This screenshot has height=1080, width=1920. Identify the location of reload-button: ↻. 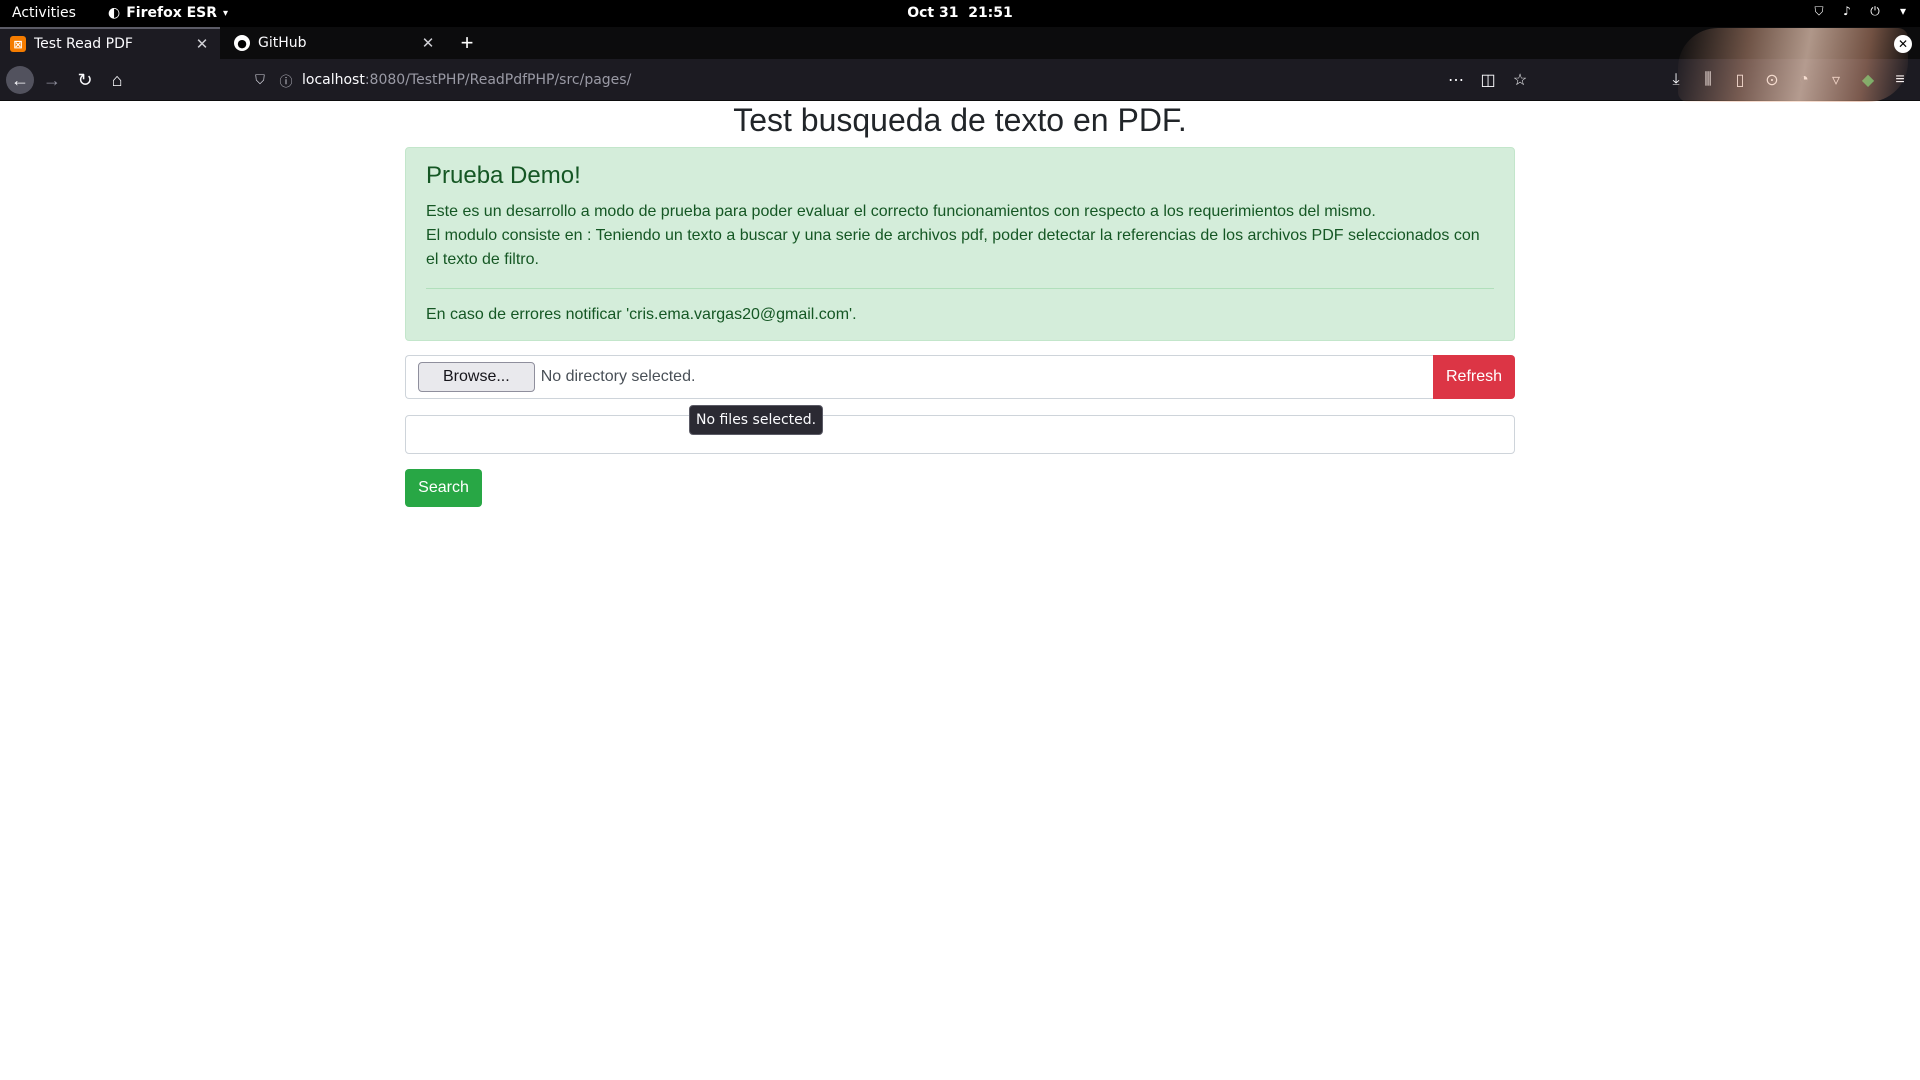
(85, 80).